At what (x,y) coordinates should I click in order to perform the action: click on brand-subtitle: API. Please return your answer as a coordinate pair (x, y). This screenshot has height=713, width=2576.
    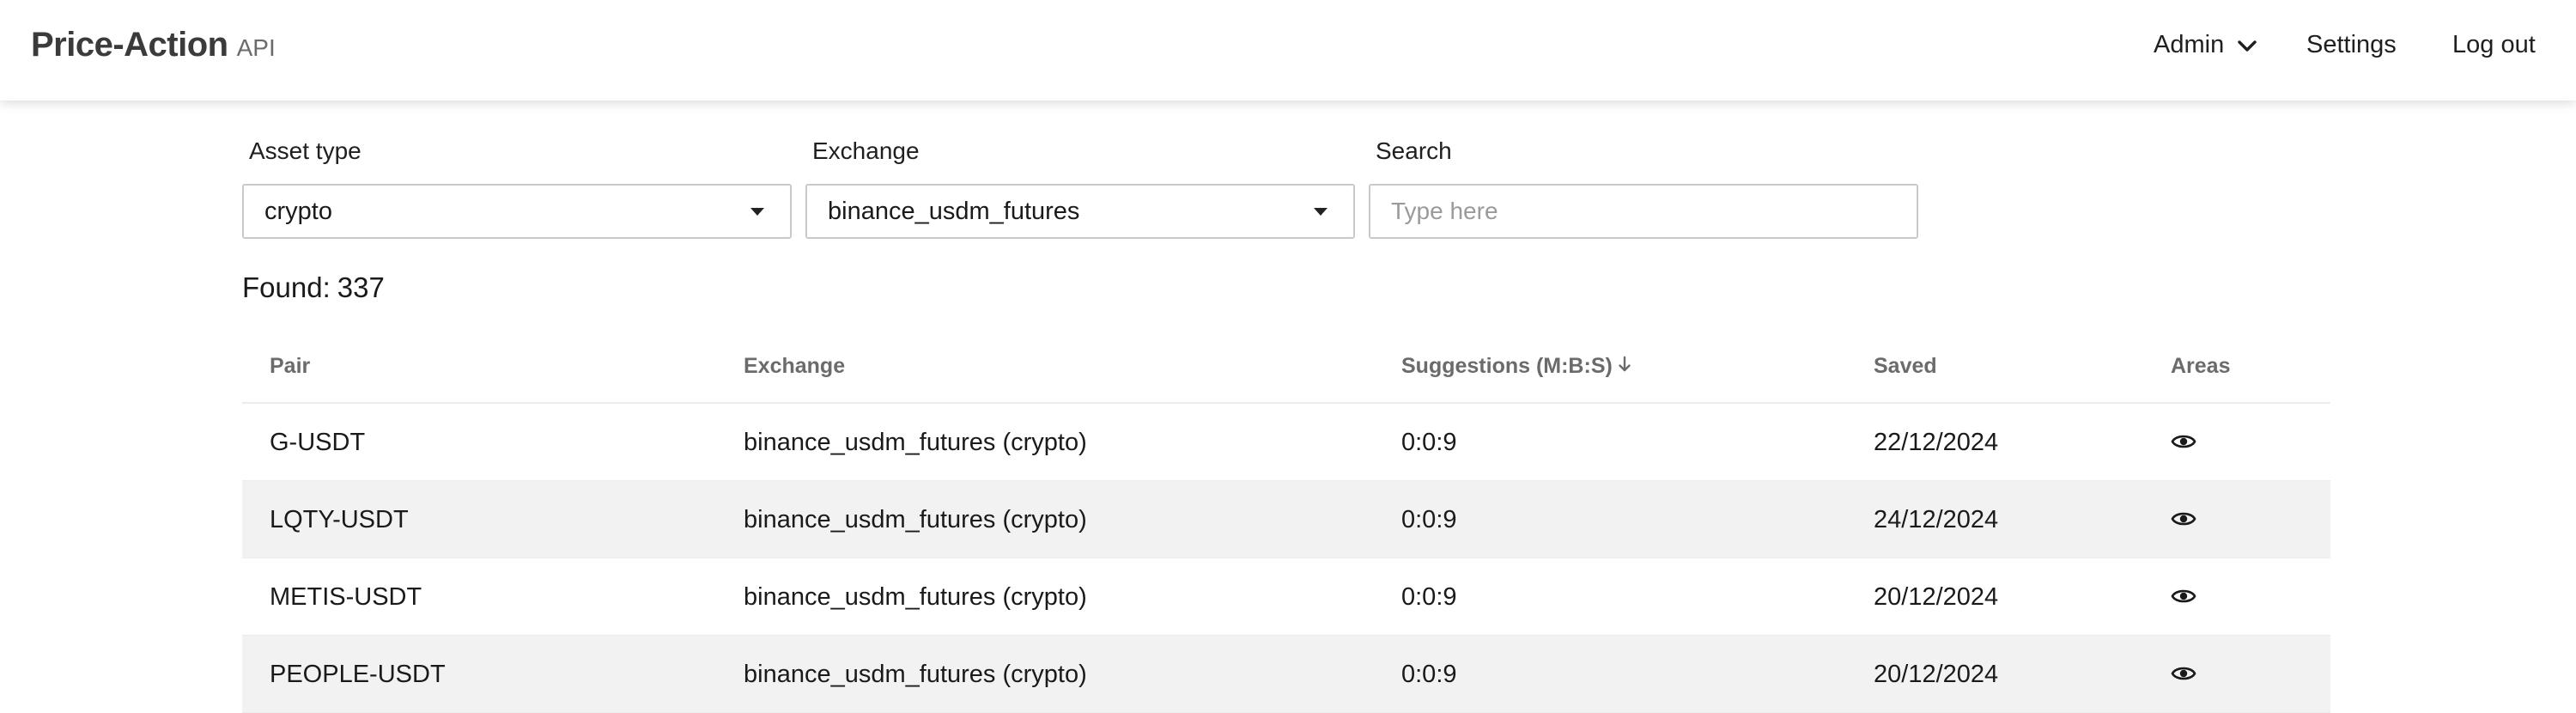
    Looking at the image, I should click on (256, 47).